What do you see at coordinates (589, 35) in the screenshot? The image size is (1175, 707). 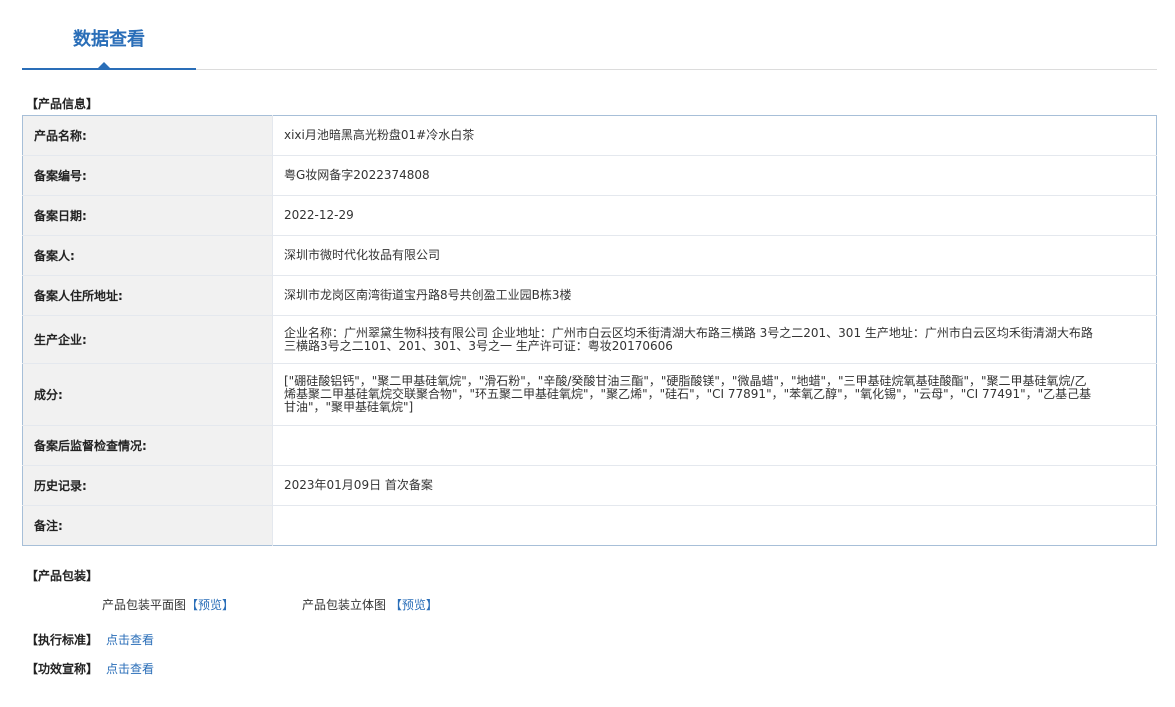 I see `tab-bar: 数据查看` at bounding box center [589, 35].